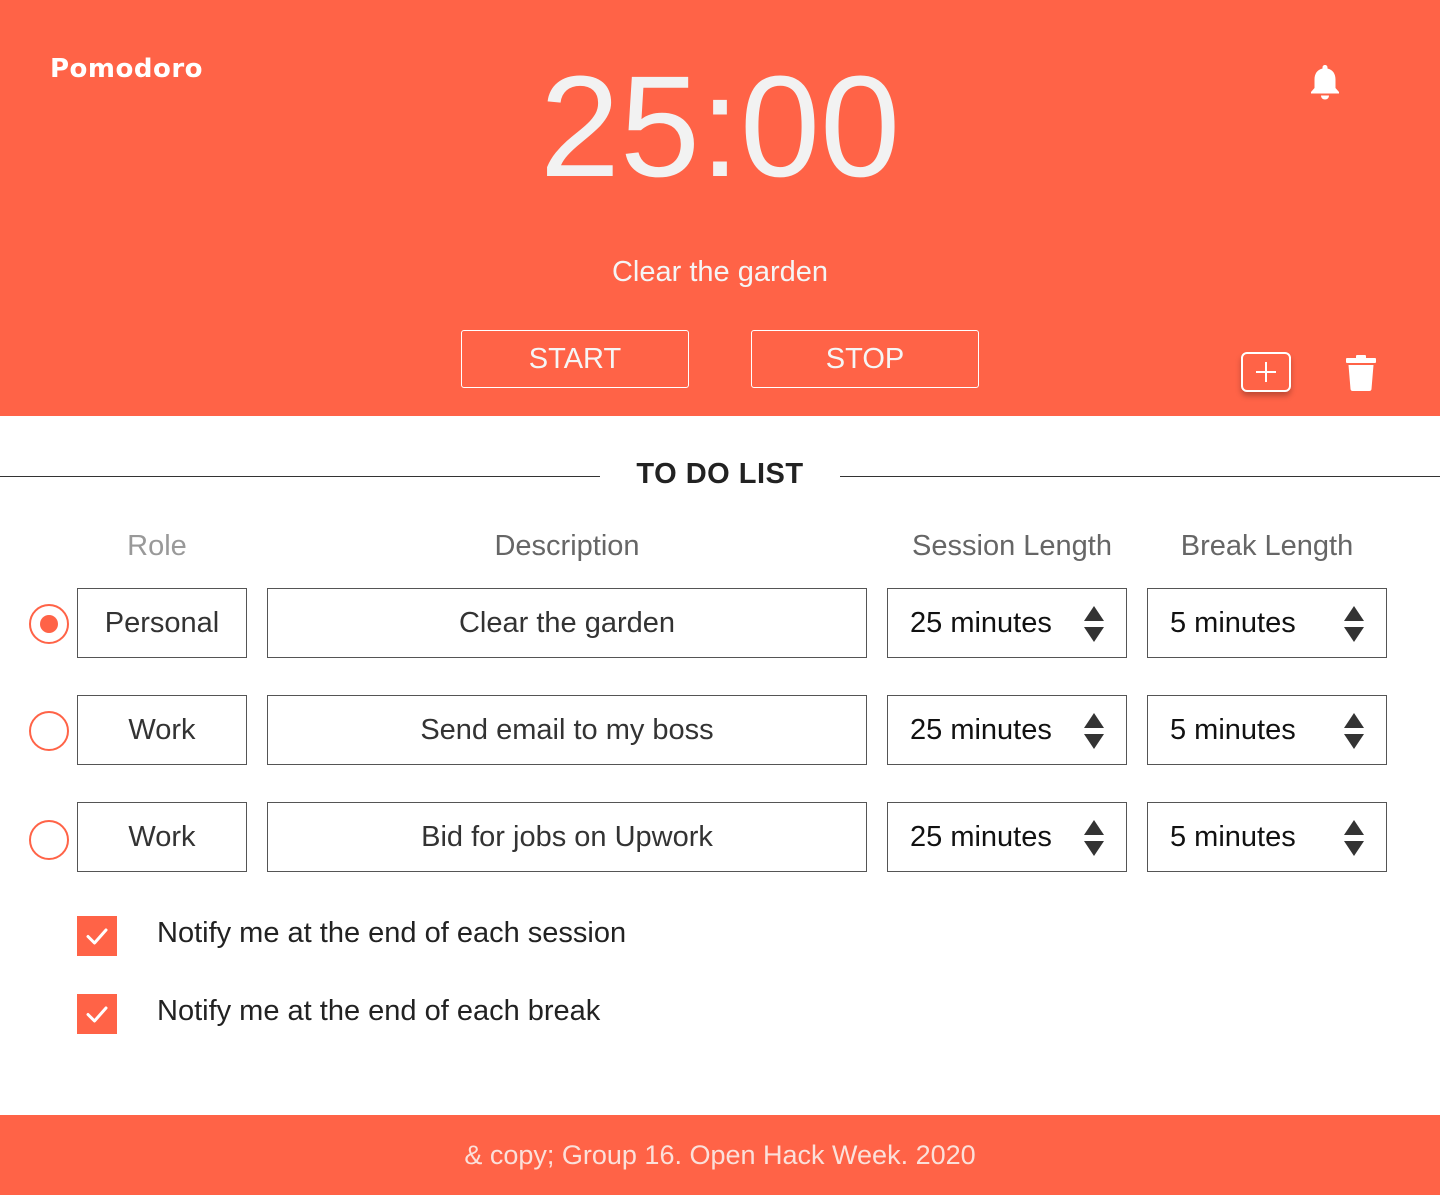 The image size is (1440, 1195). What do you see at coordinates (1325, 82) in the screenshot?
I see `bell-icon` at bounding box center [1325, 82].